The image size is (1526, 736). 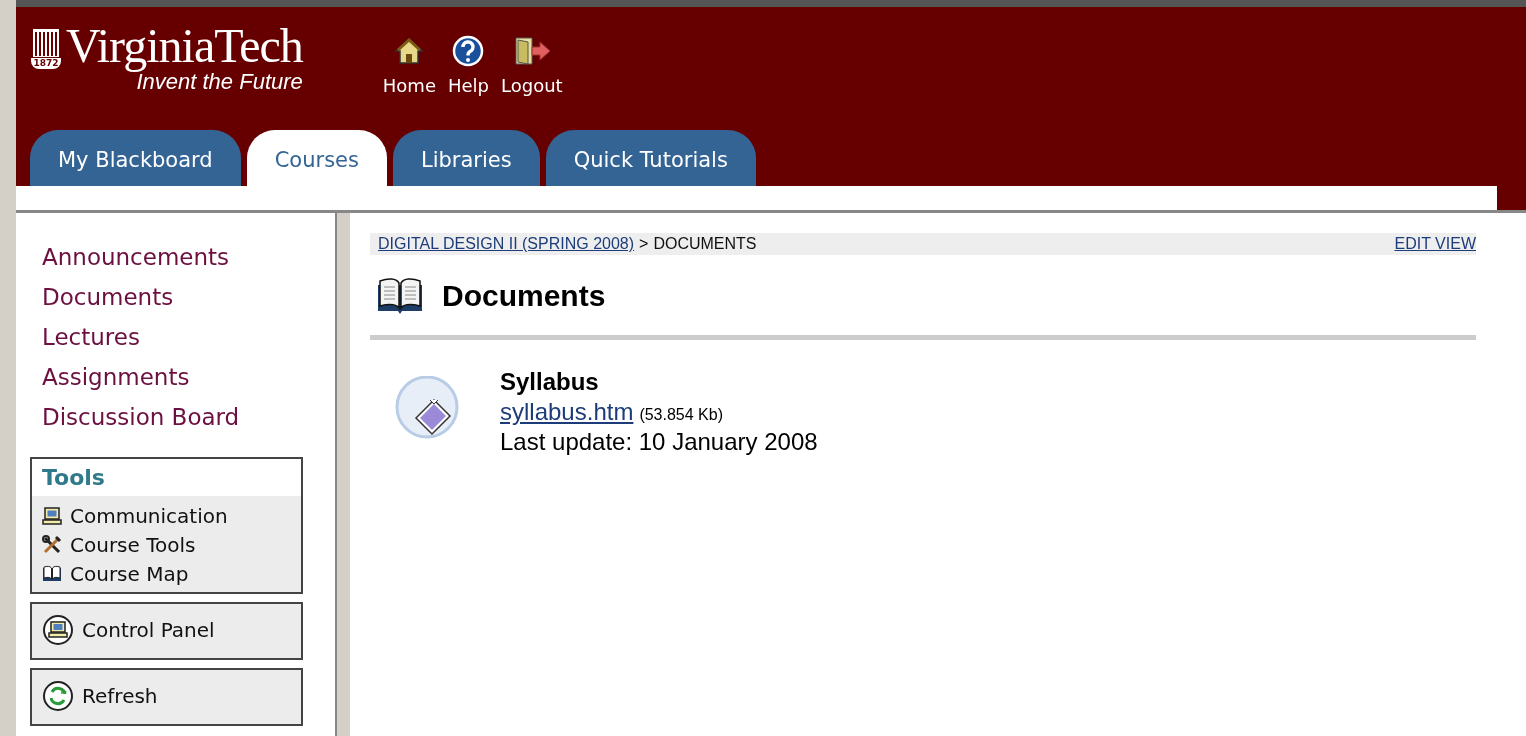 What do you see at coordinates (141, 377) in the screenshot?
I see `sidebar-link: Assignments` at bounding box center [141, 377].